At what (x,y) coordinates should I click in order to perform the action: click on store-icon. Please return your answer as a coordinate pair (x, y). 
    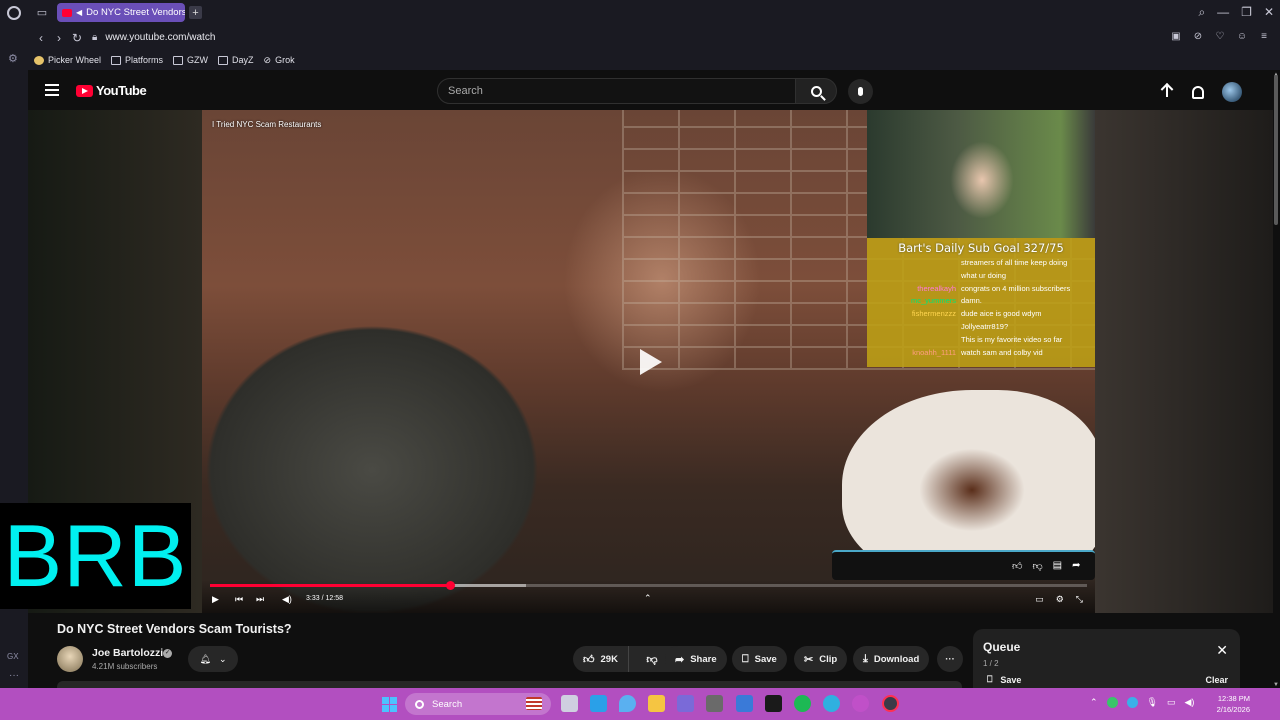
    Looking at the image, I should click on (598, 703).